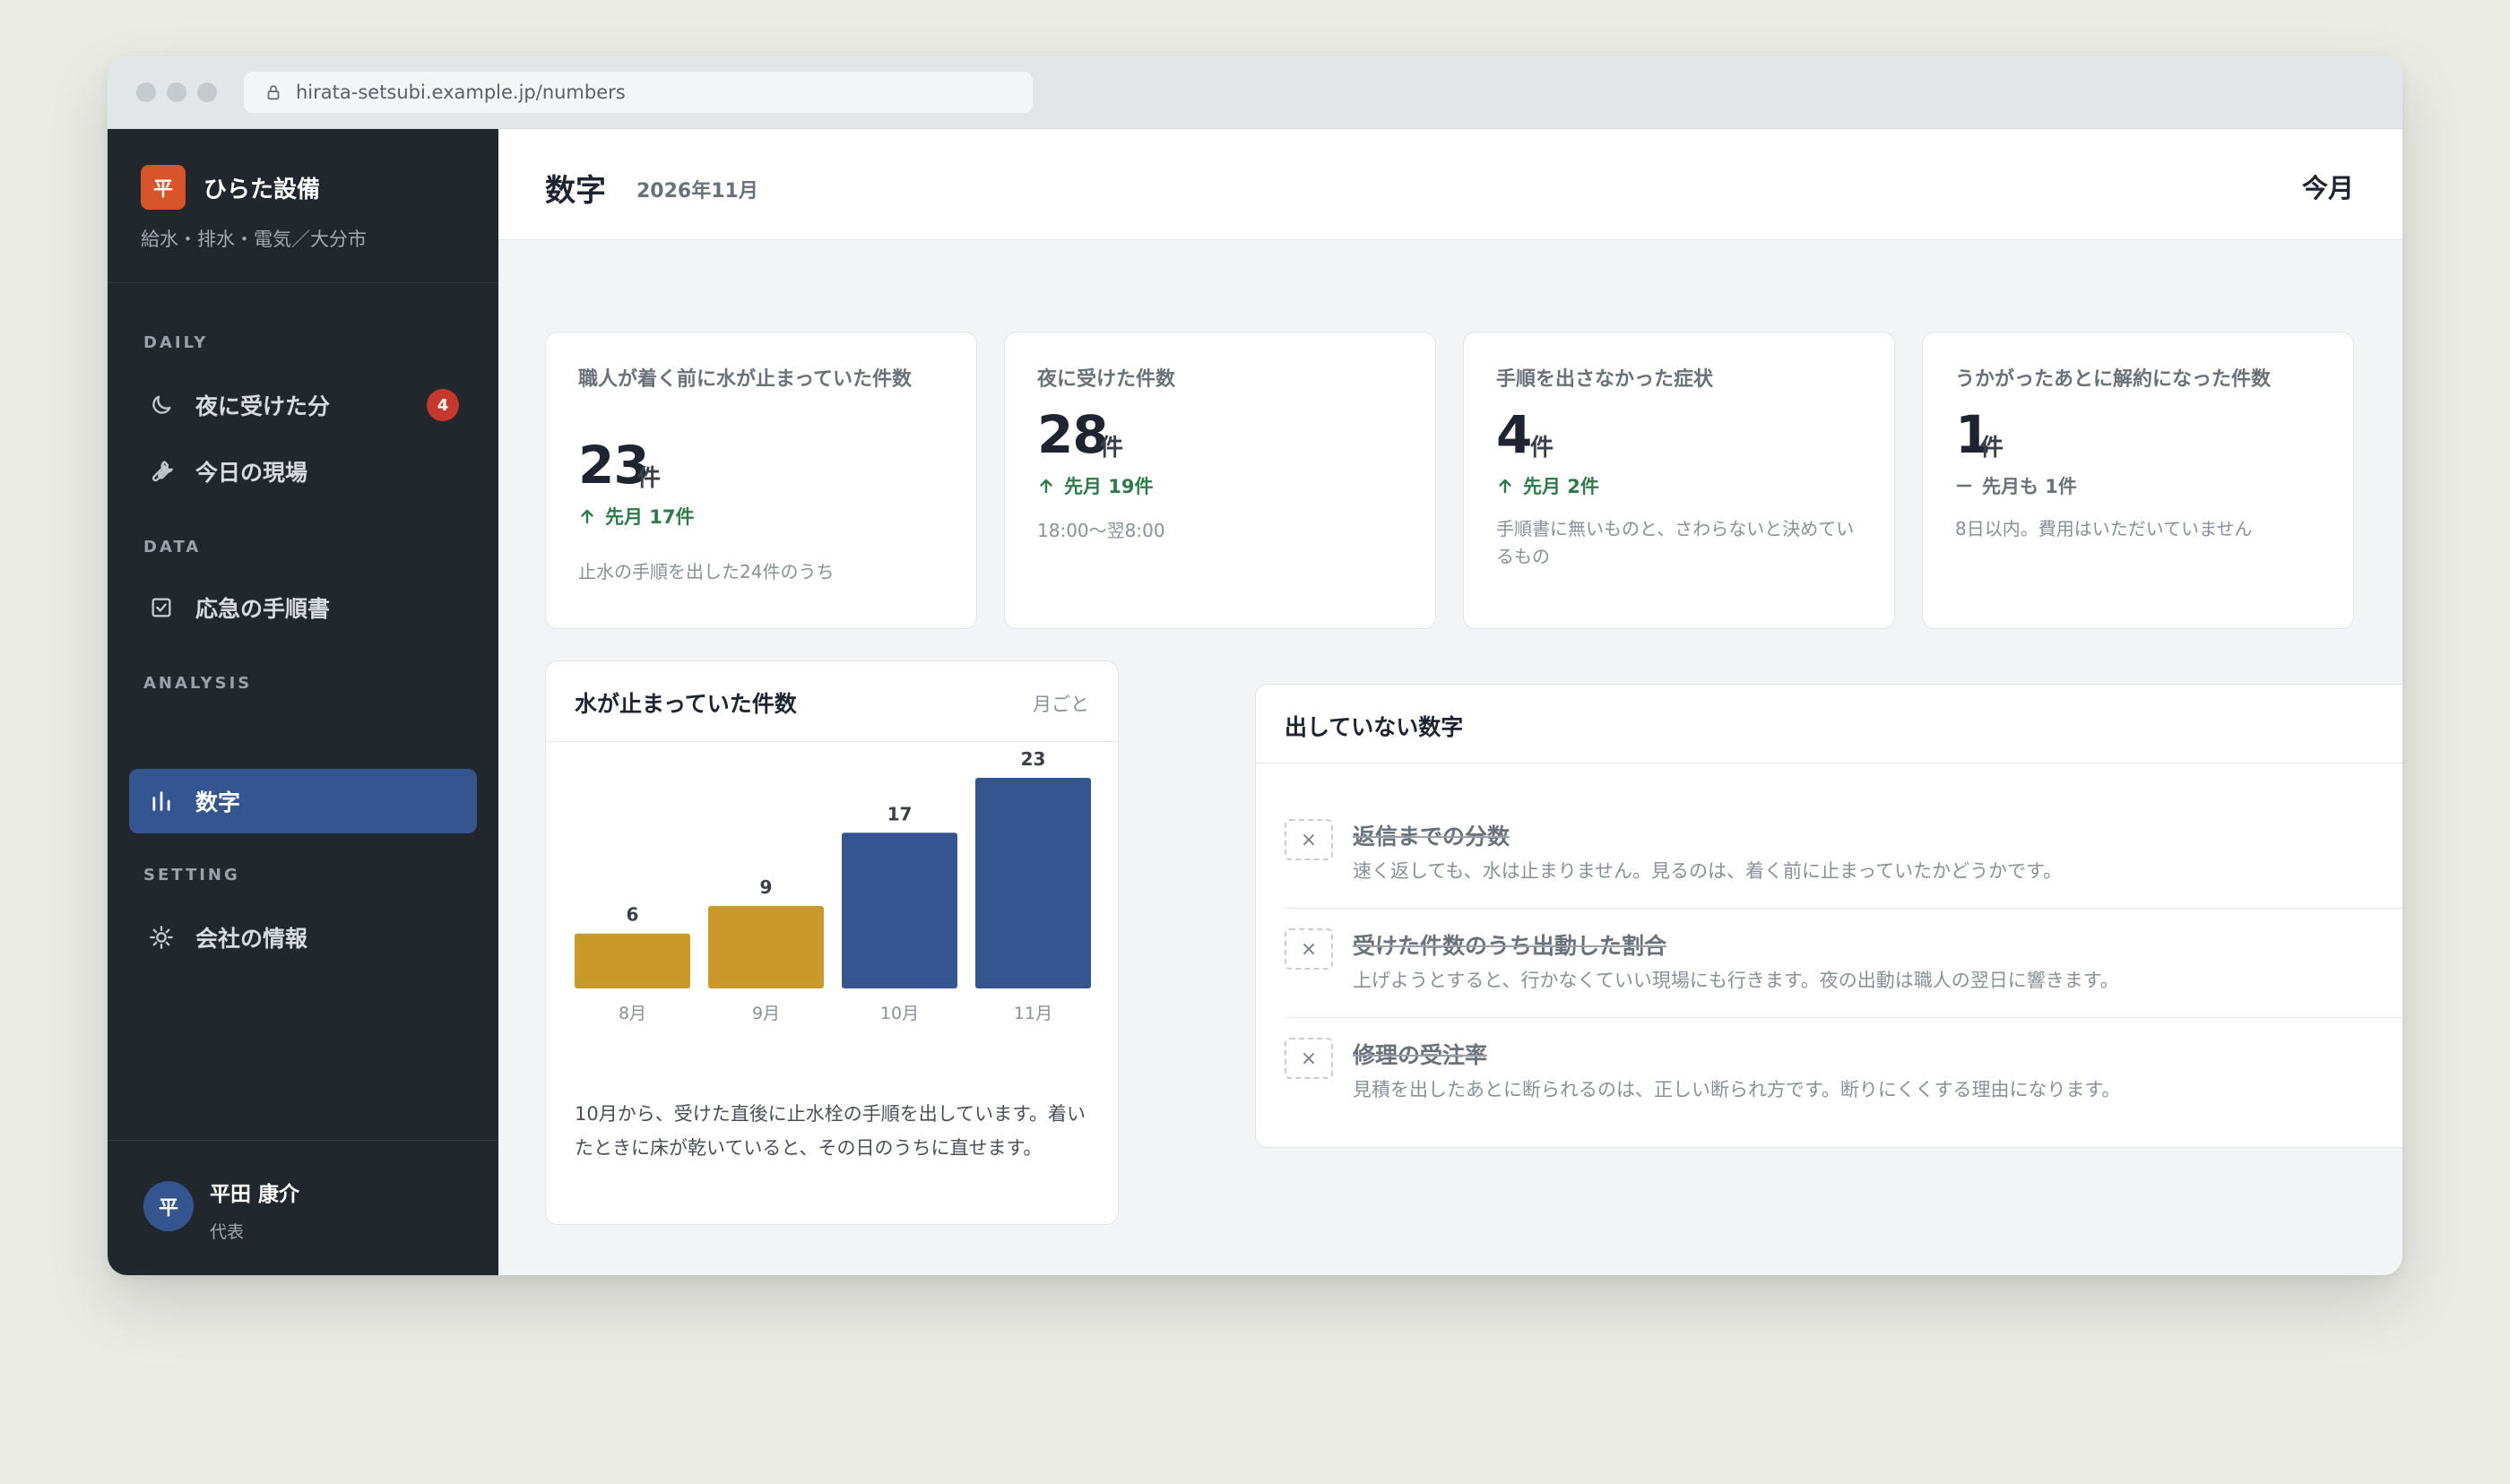 The width and height of the screenshot is (2510, 1484). What do you see at coordinates (1431, 837) in the screenshot?
I see `omitted-metric-title: 返信までの分数` at bounding box center [1431, 837].